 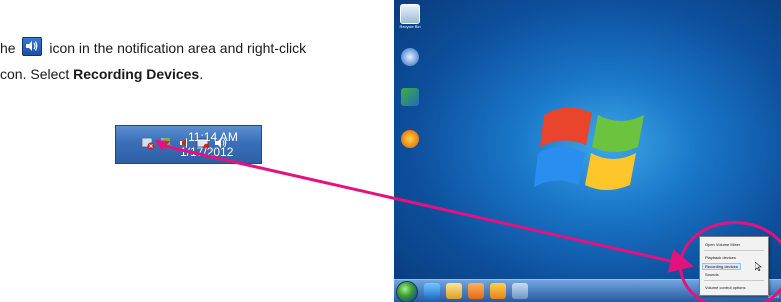 I want to click on recycle-bin-label: Recycle Bin, so click(x=410, y=26).